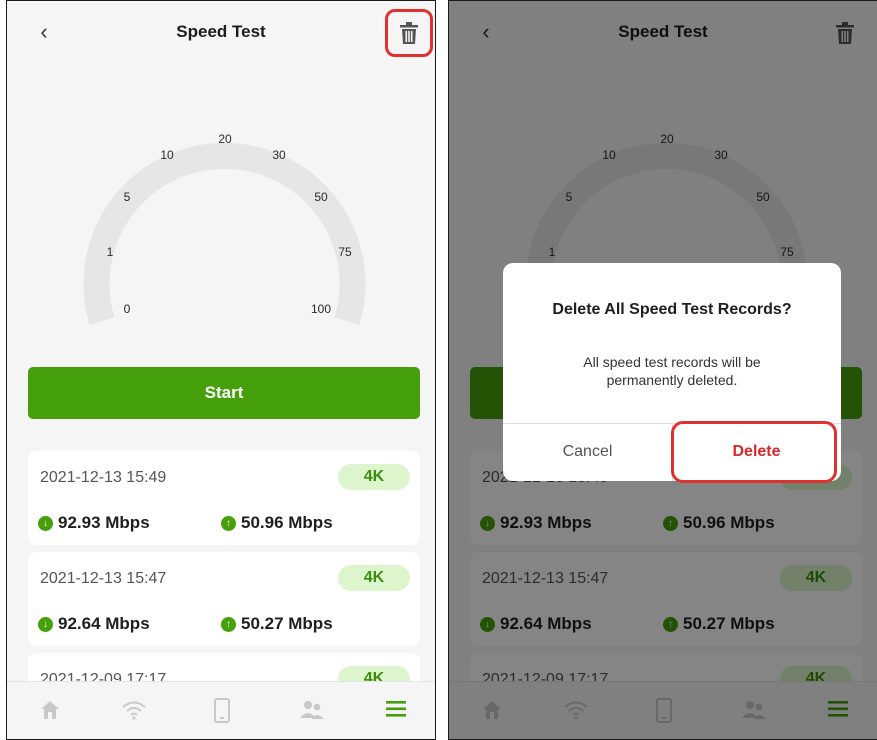  I want to click on users-icon, so click(312, 710).